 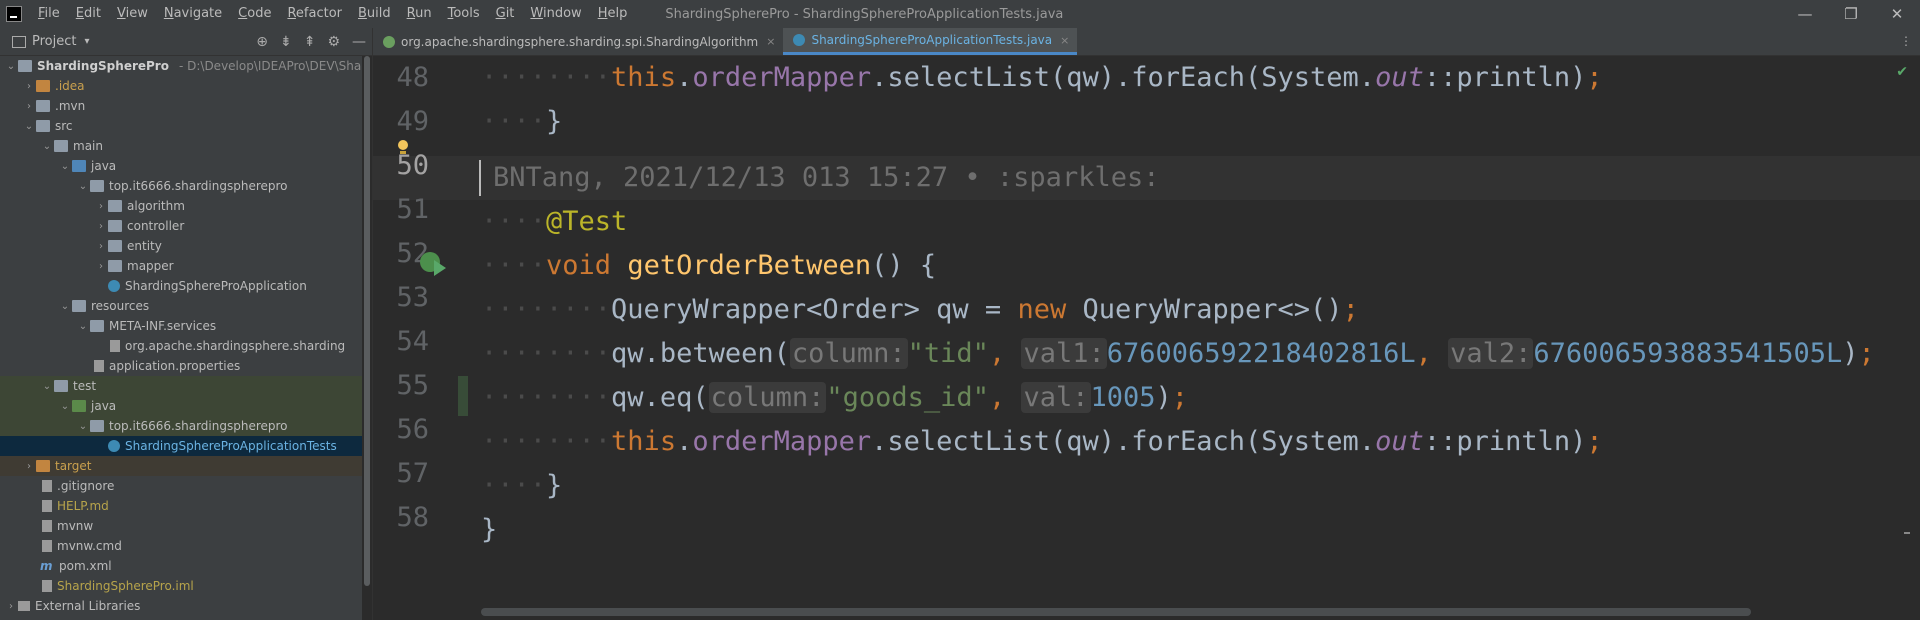 I want to click on tree-item-label: main, so click(x=88, y=146).